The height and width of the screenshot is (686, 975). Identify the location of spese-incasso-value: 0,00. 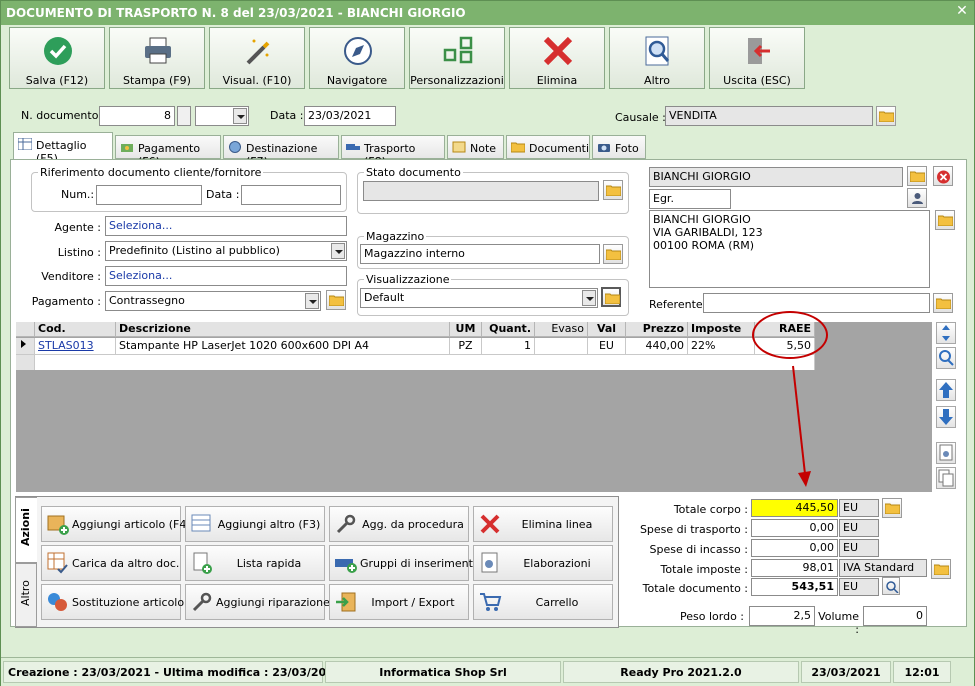
(794, 548).